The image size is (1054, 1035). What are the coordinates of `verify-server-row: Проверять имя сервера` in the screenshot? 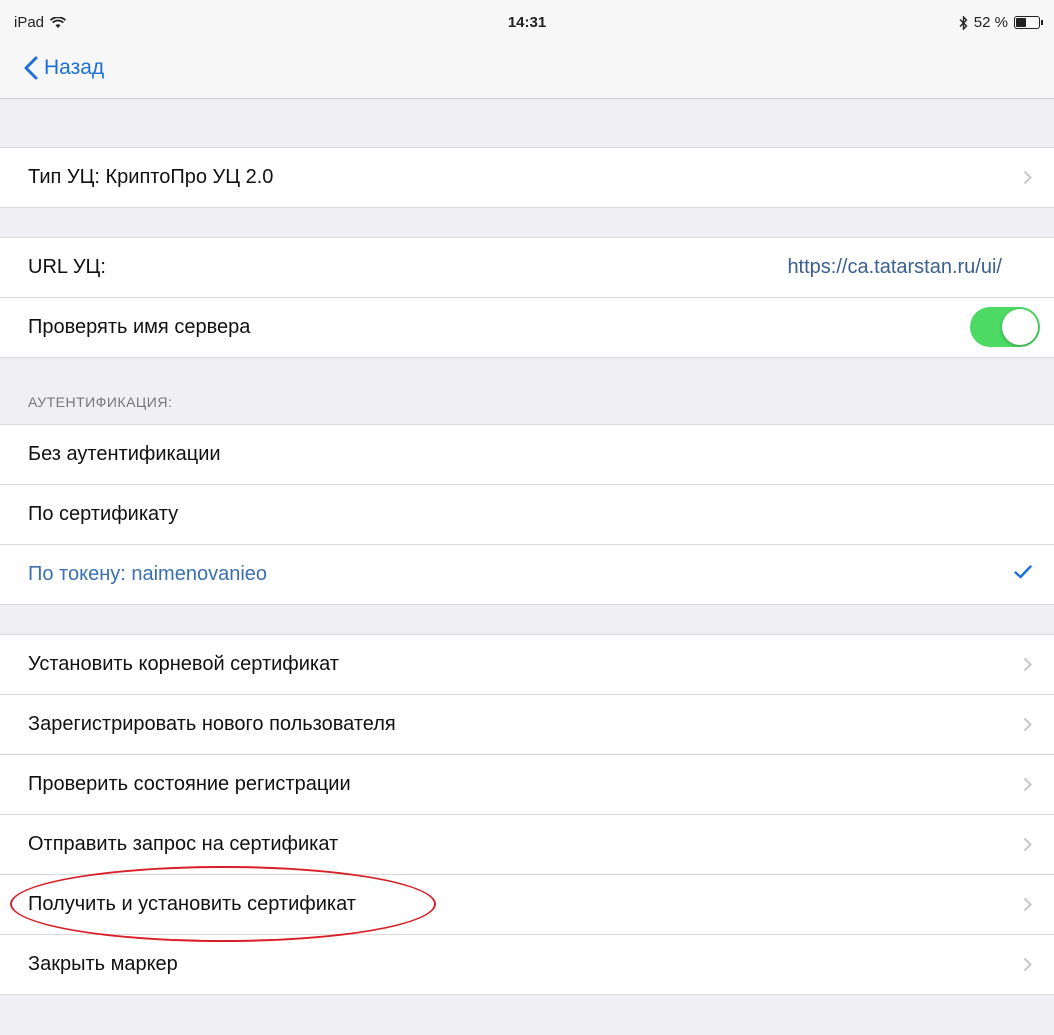 It's located at (527, 327).